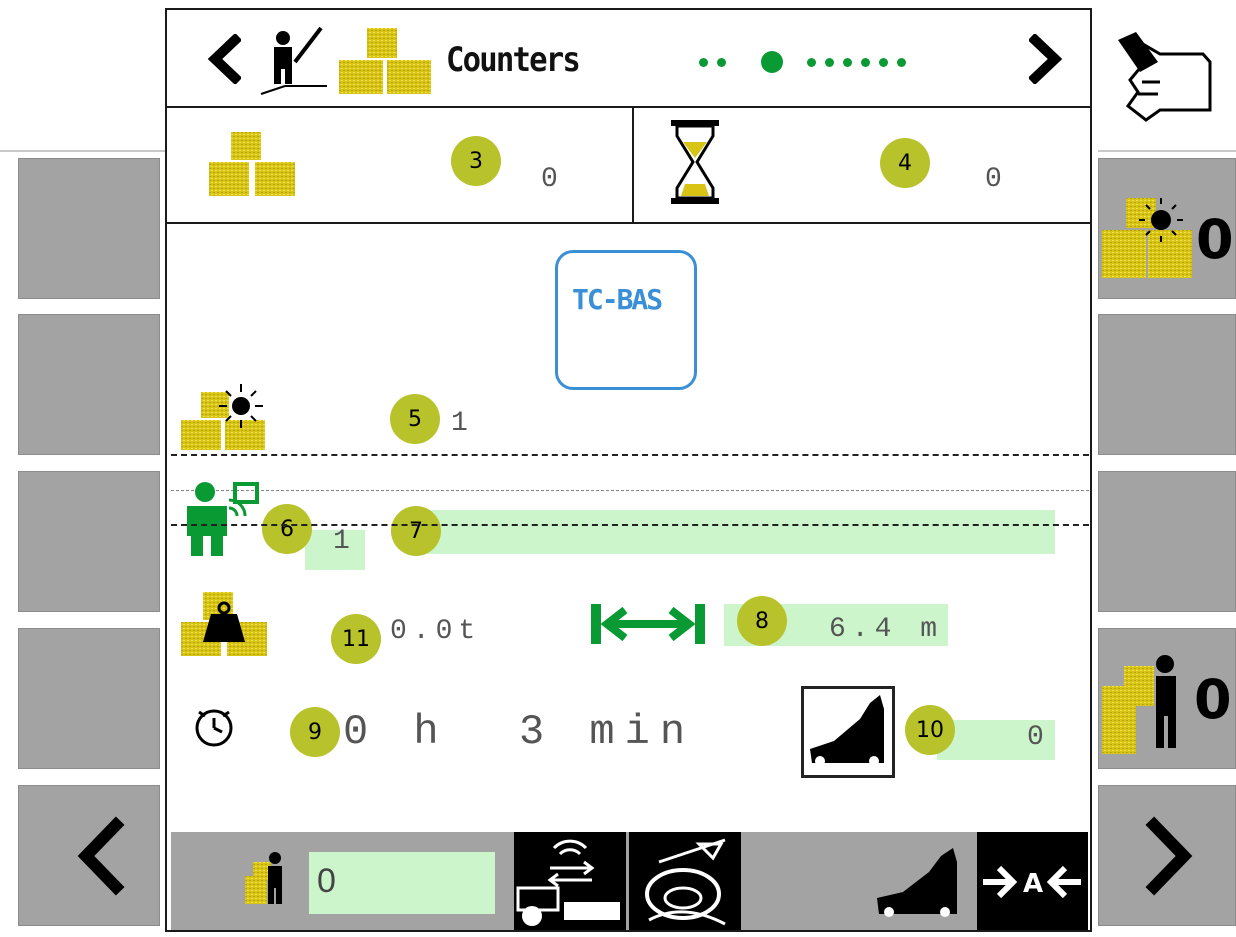 The image size is (1236, 937). What do you see at coordinates (1213, 699) in the screenshot?
I see `reset-operator-value: 0` at bounding box center [1213, 699].